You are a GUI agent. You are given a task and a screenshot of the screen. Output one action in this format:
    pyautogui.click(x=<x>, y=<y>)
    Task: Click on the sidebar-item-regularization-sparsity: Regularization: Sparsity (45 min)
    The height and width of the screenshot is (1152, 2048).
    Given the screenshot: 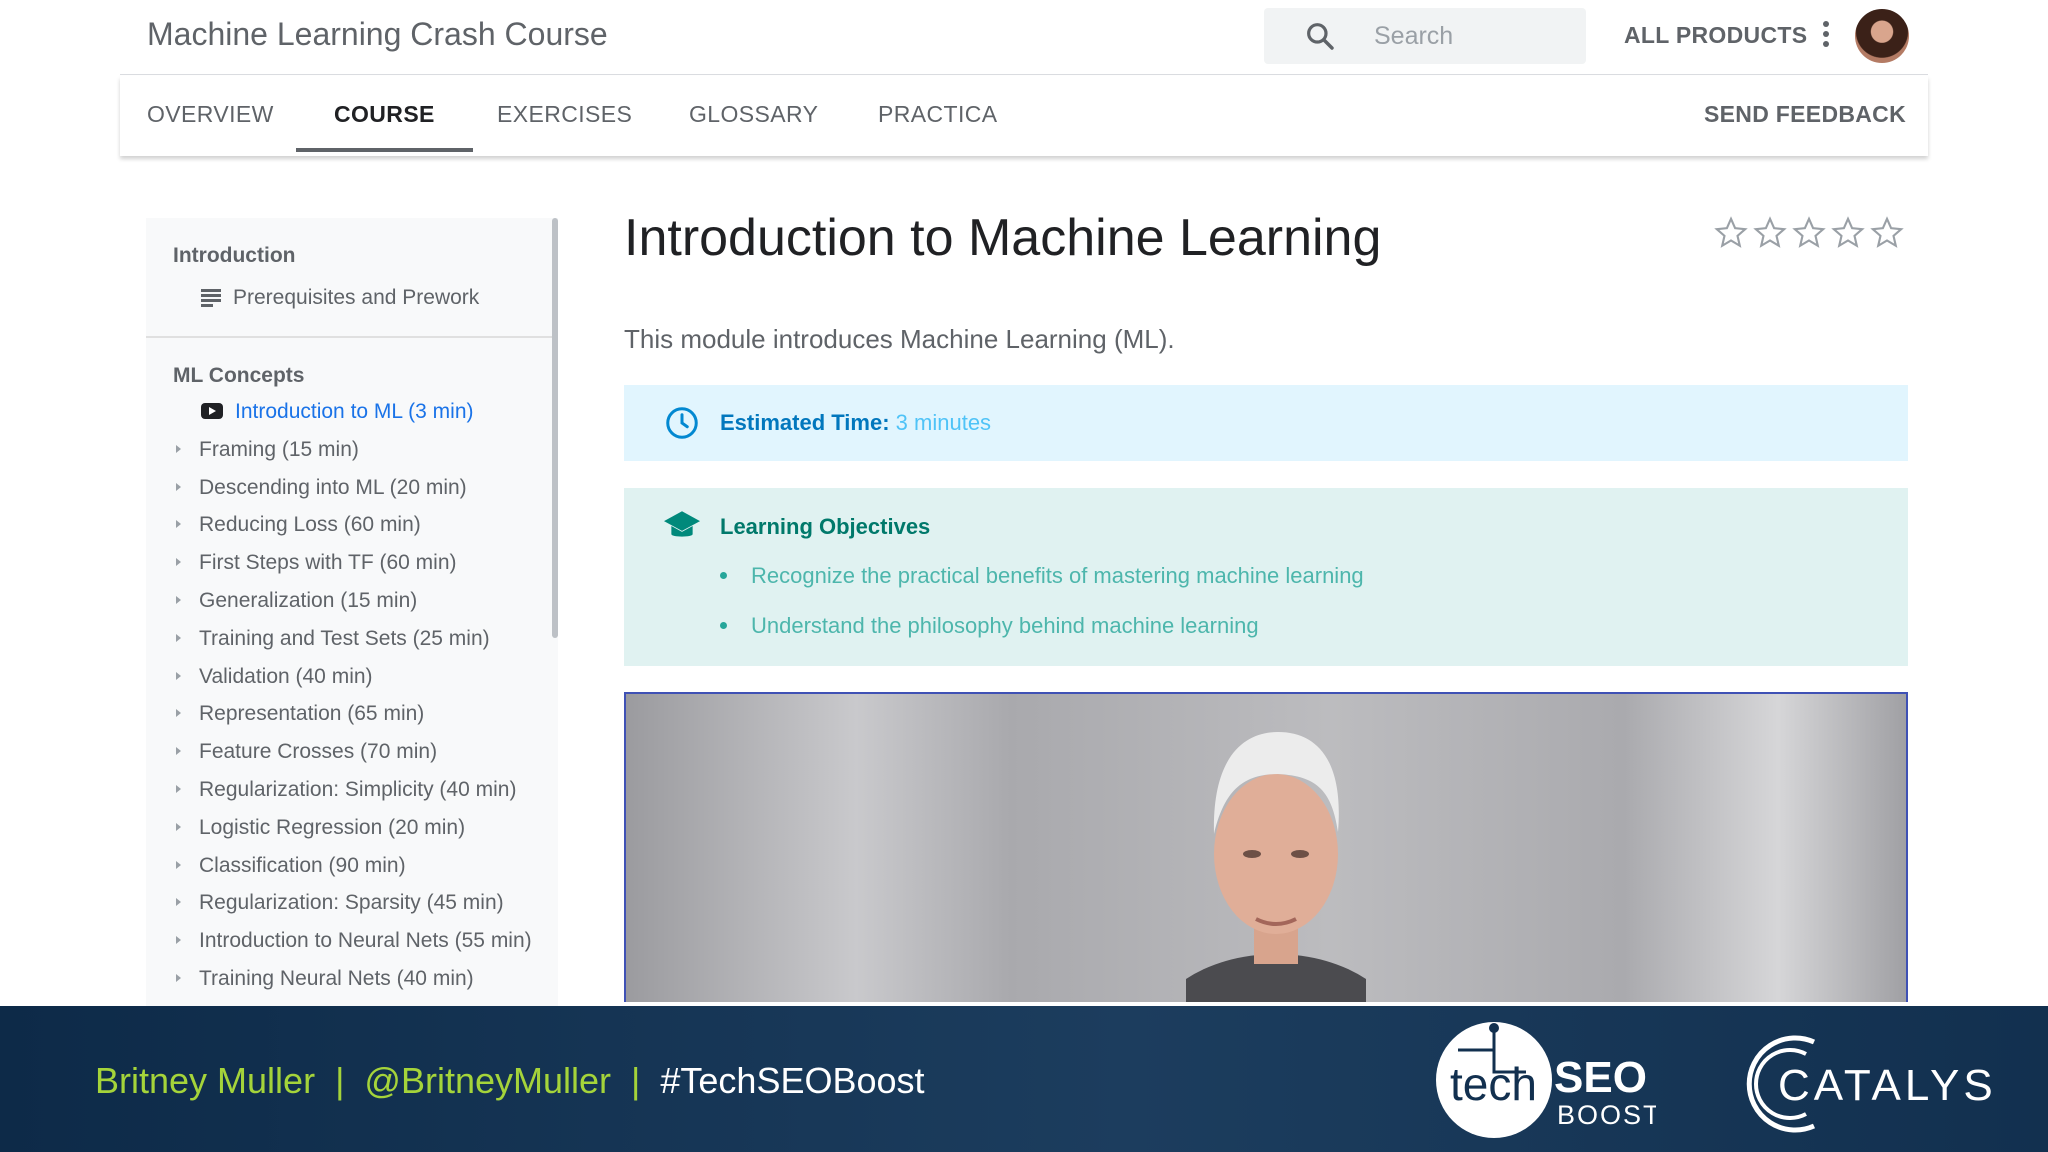 What is the action you would take?
    pyautogui.click(x=340, y=903)
    